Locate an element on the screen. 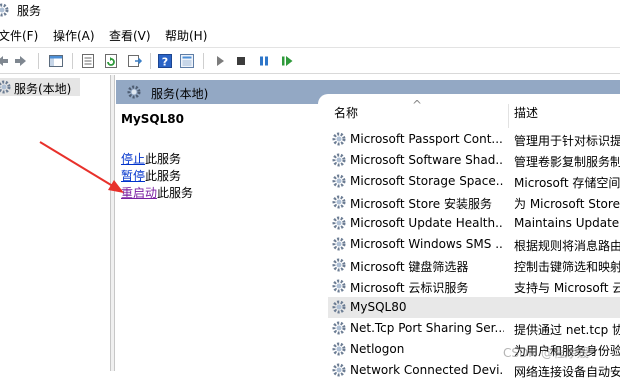 The width and height of the screenshot is (620, 381). service-description-cell: 管理卷影复制服务制 is located at coordinates (567, 162).